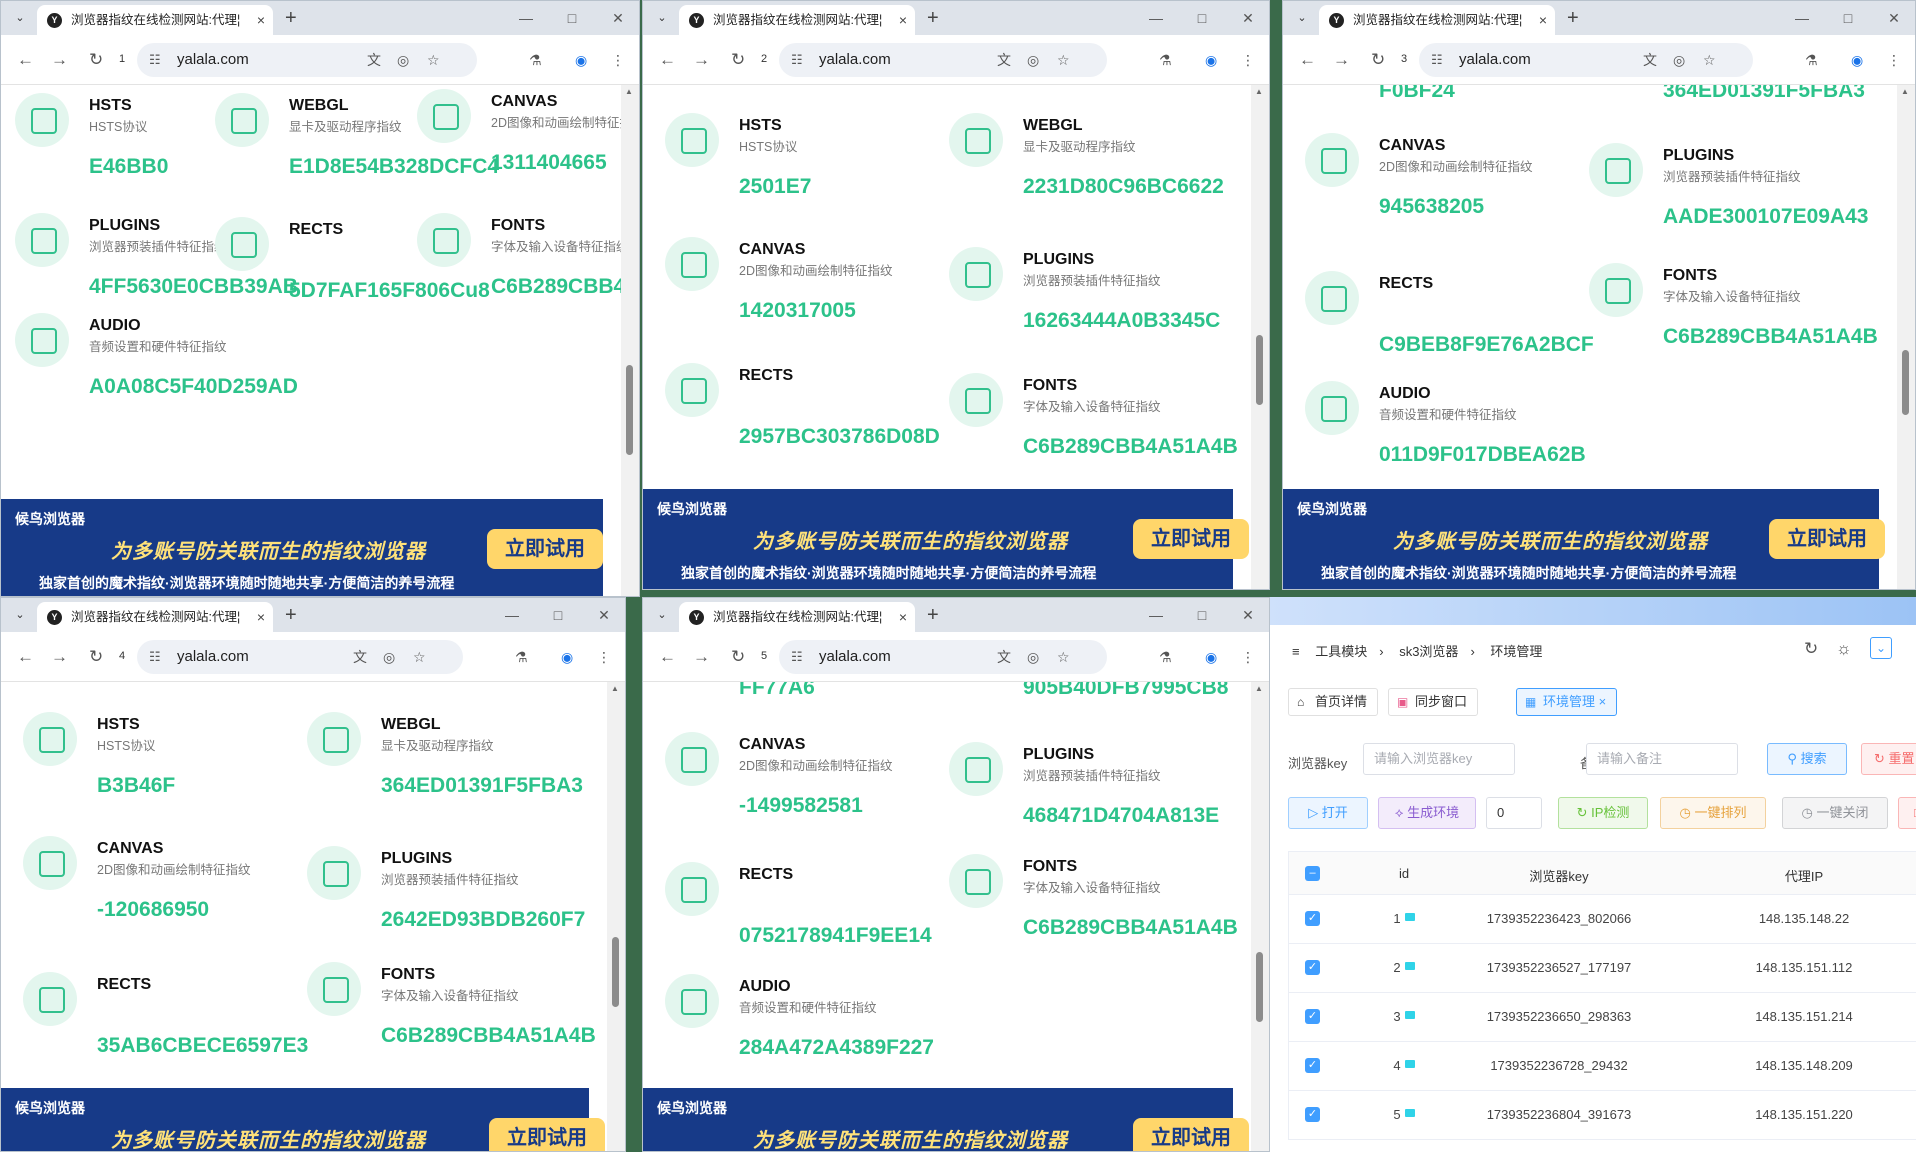 This screenshot has height=1152, width=1916. I want to click on browser-key-input: 请输入浏览器key, so click(1439, 759).